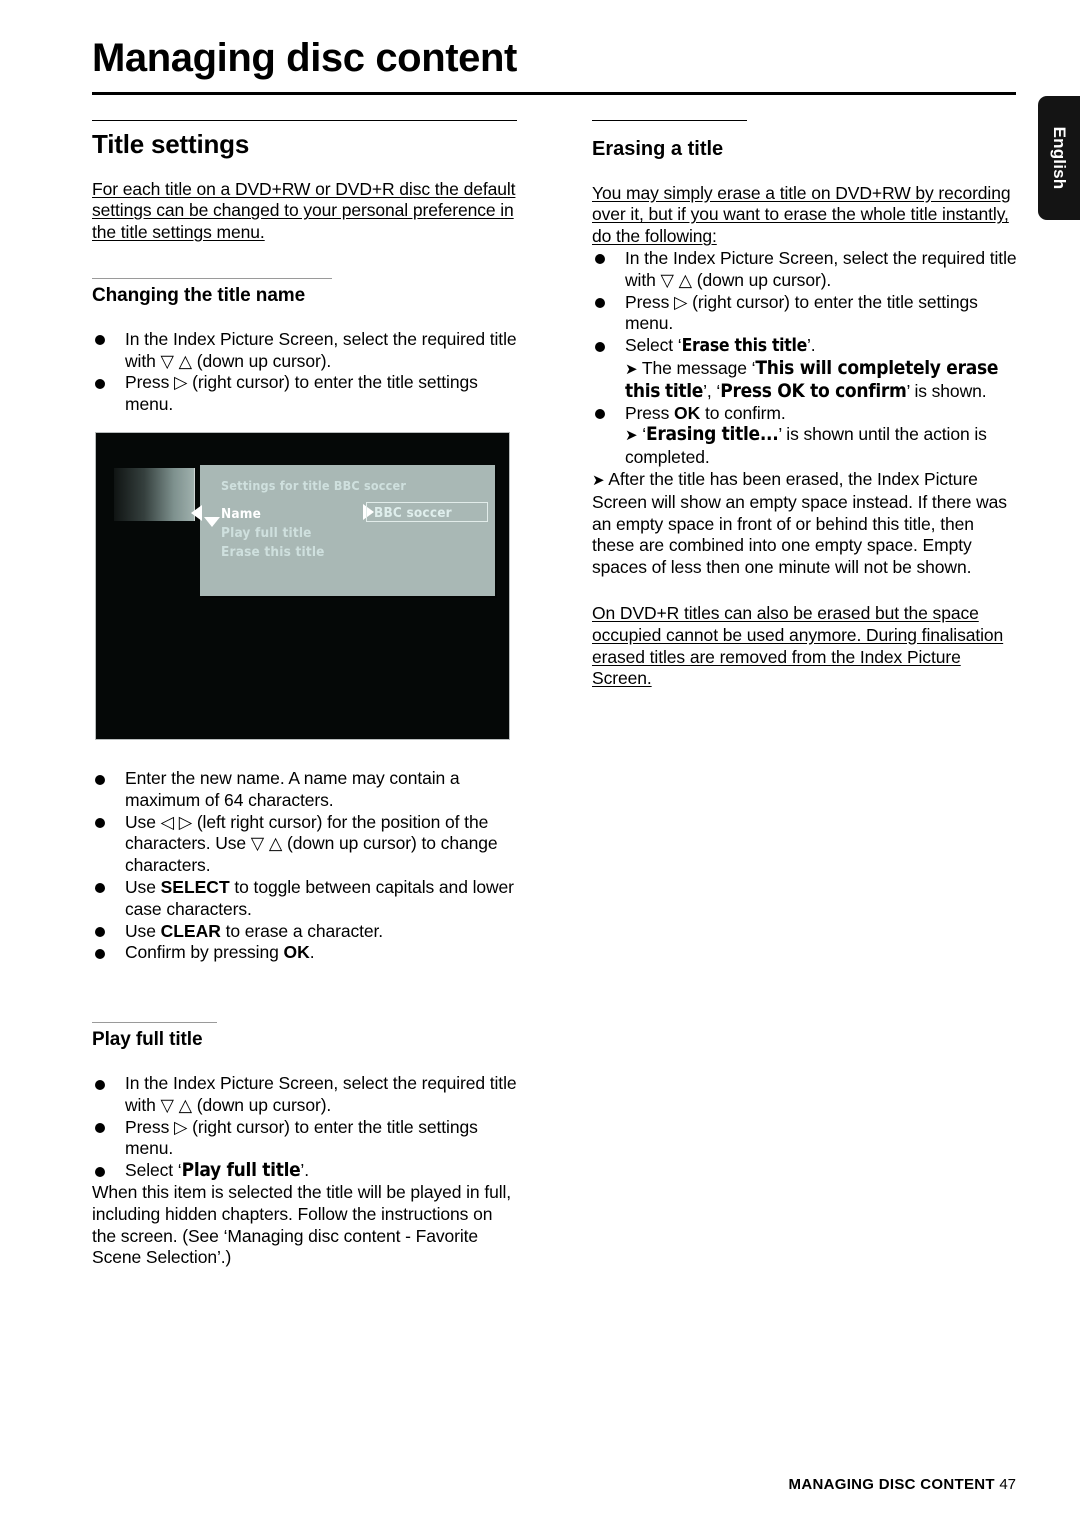 This screenshot has height=1528, width=1080. What do you see at coordinates (669, 120) in the screenshot?
I see `right-section-rule` at bounding box center [669, 120].